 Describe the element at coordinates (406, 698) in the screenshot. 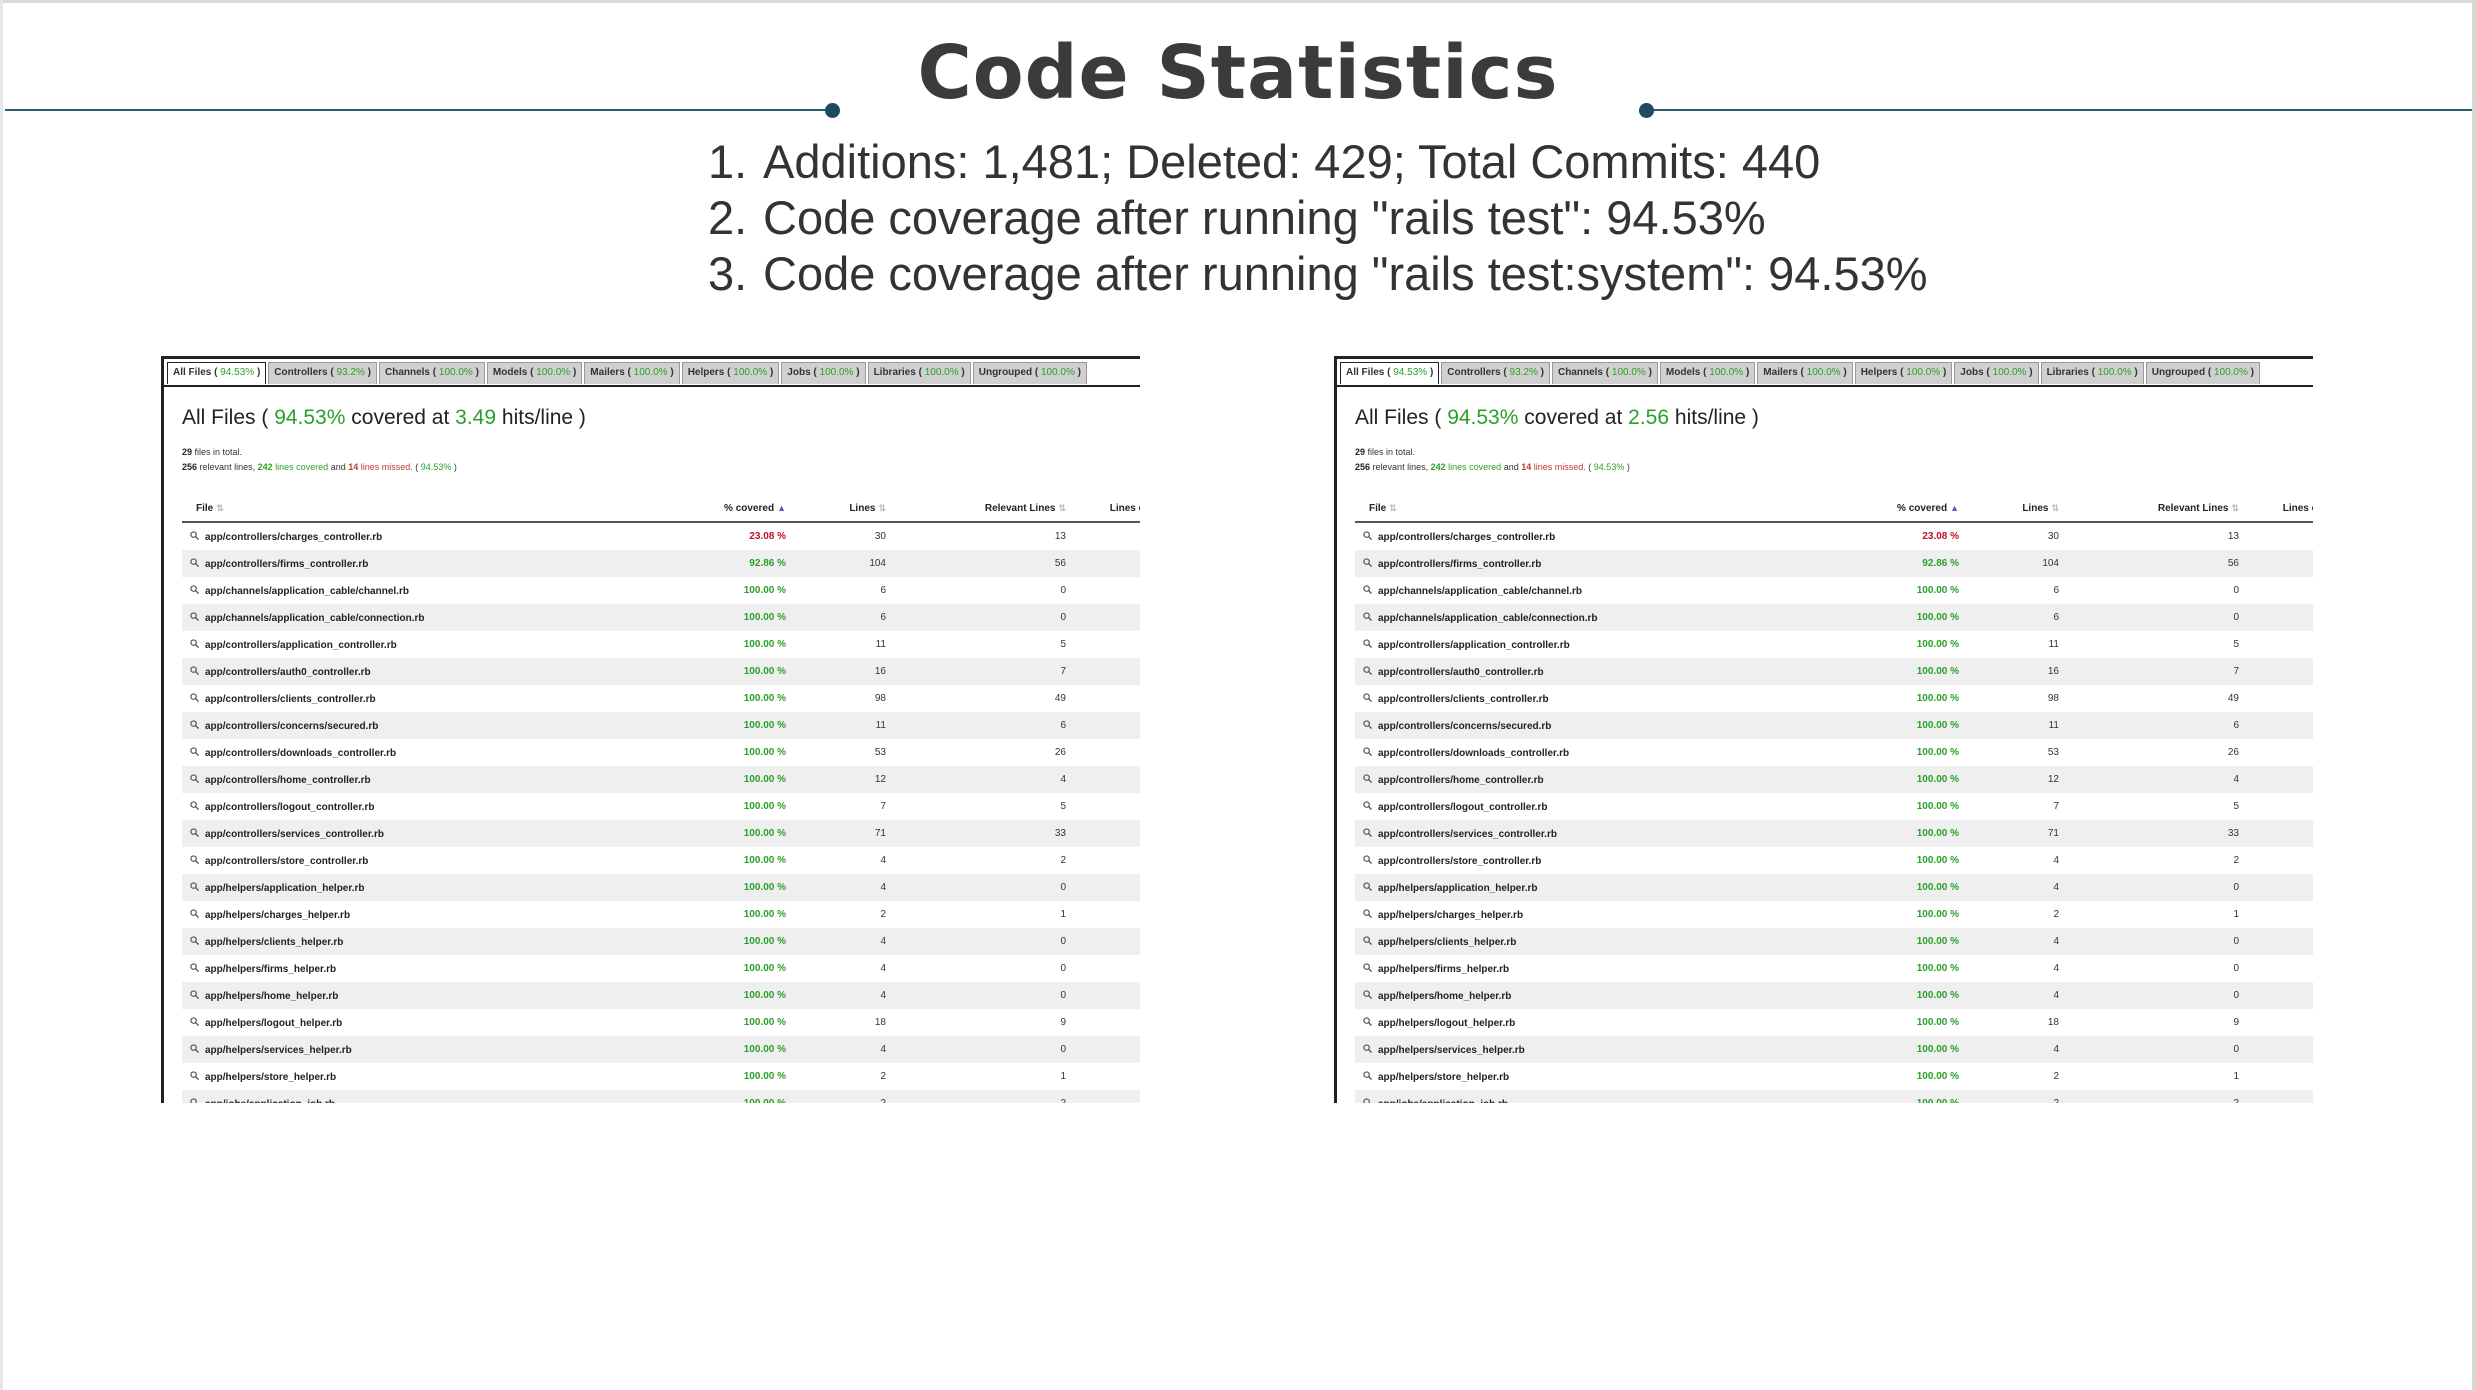

I see `file-cell: app/controllers/clients_controller.rb` at that location.